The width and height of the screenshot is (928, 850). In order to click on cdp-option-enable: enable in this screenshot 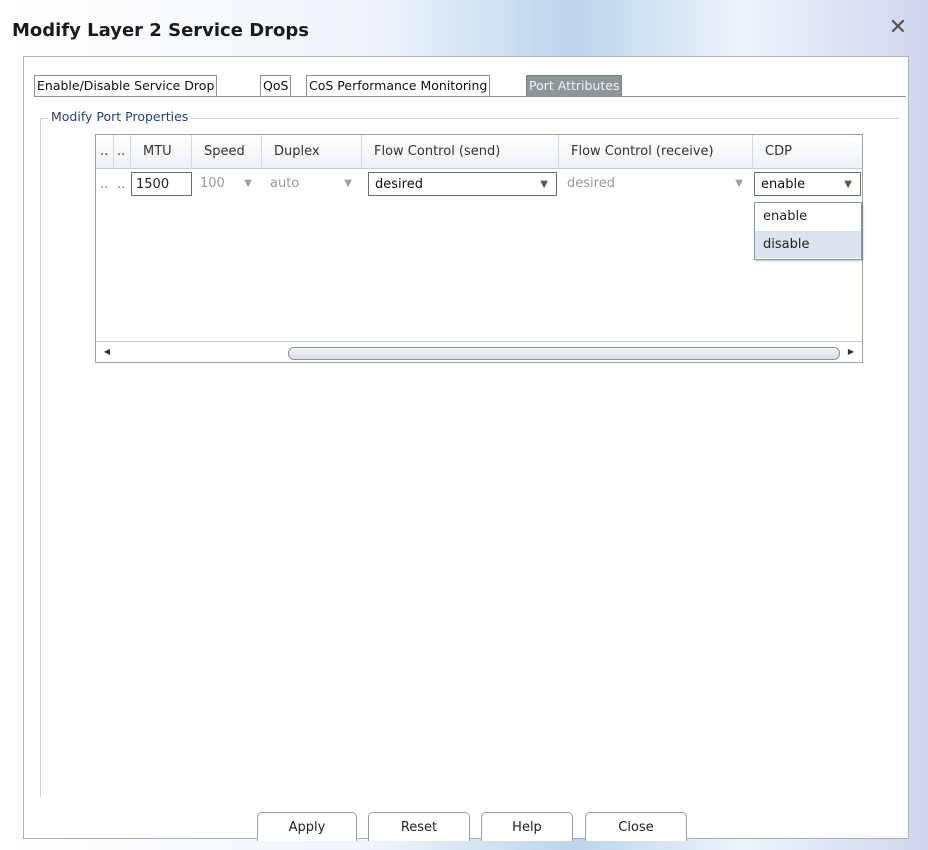, I will do `click(808, 216)`.